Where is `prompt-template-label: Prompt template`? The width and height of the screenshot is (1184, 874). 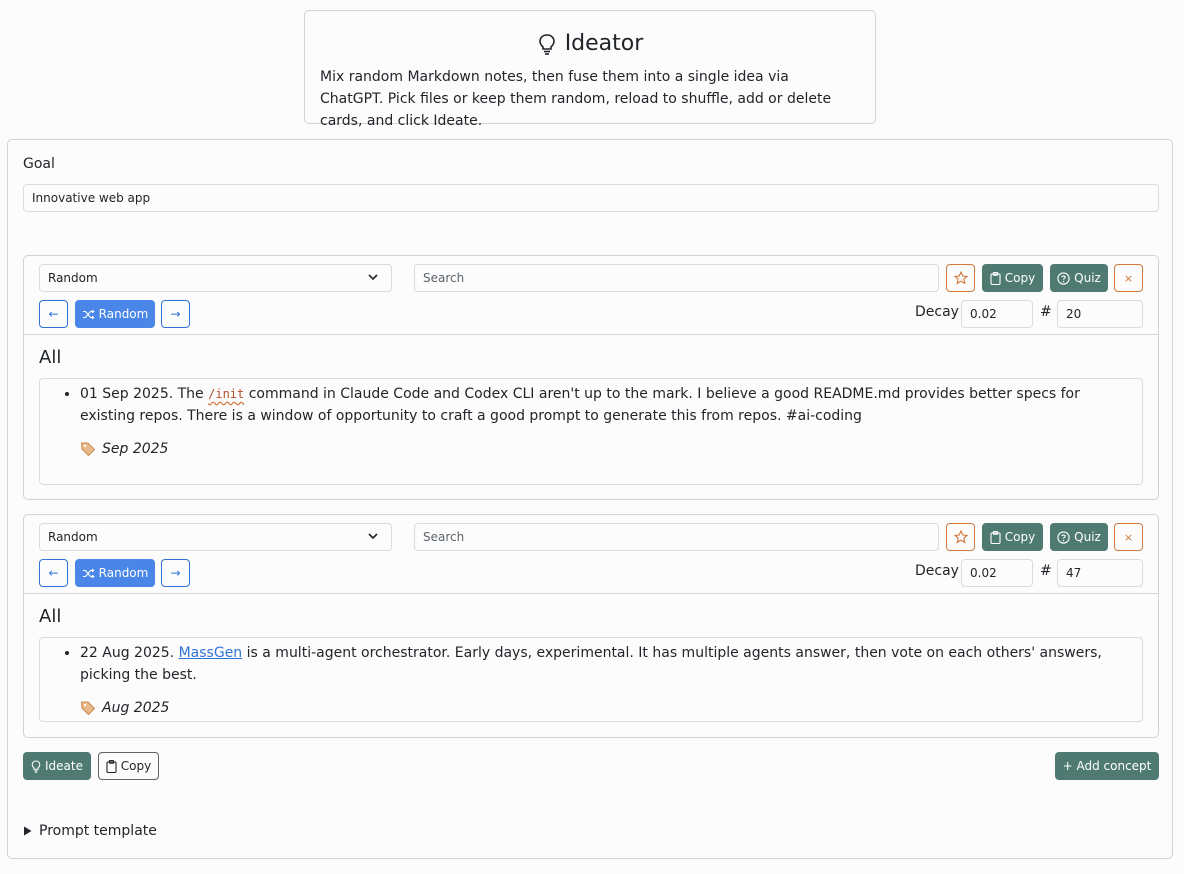 prompt-template-label: Prompt template is located at coordinates (98, 831).